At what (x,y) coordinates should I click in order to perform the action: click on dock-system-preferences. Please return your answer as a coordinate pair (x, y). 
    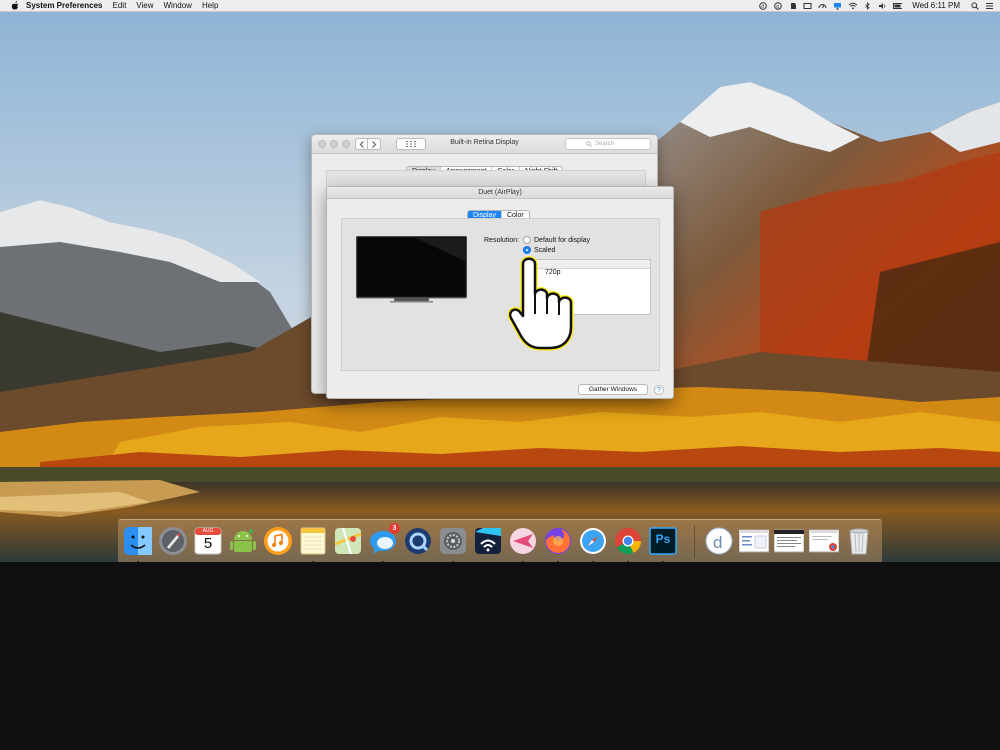
    Looking at the image, I should click on (453, 544).